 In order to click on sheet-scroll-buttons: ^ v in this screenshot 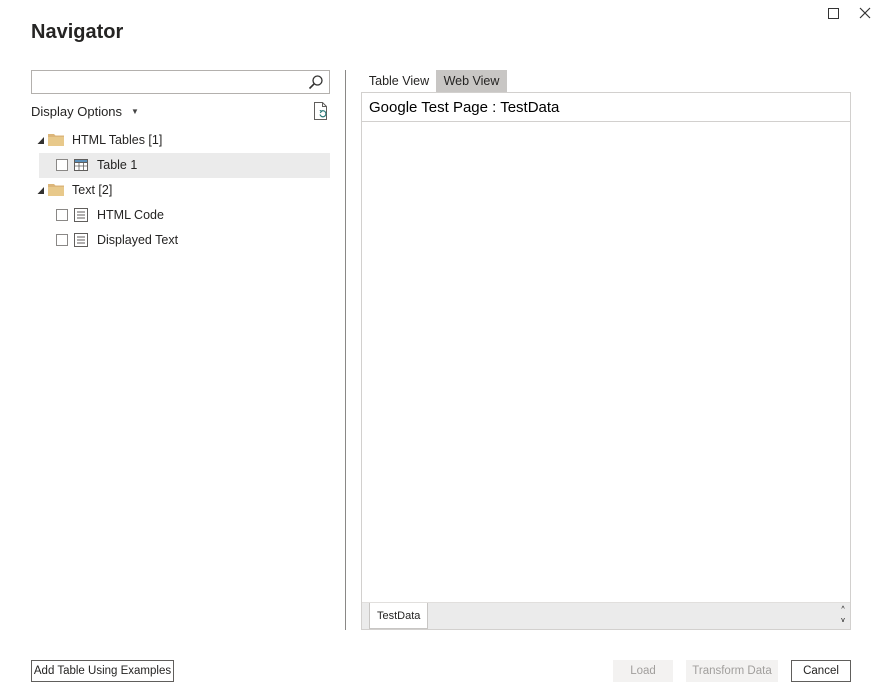, I will do `click(843, 615)`.